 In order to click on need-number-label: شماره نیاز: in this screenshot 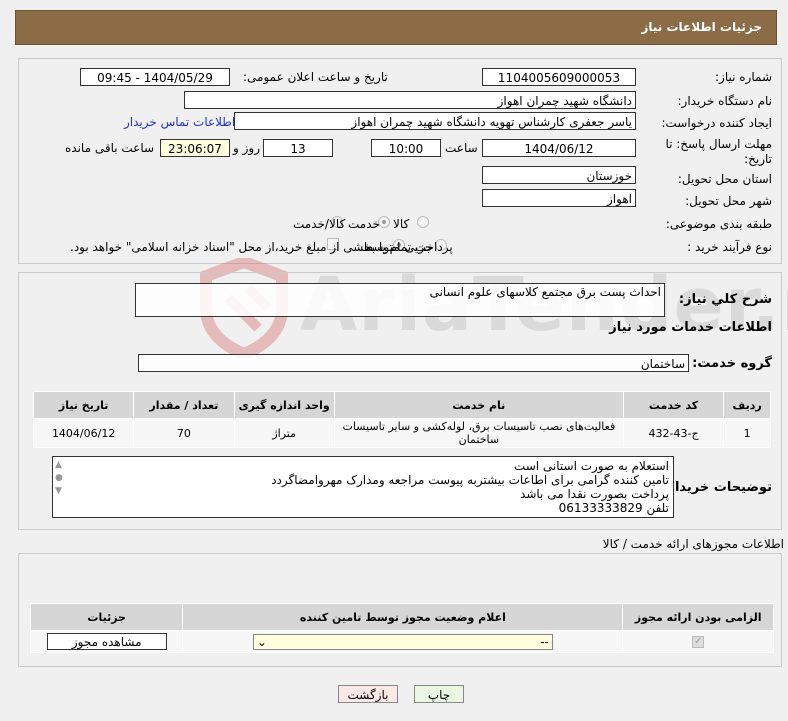, I will do `click(743, 77)`.